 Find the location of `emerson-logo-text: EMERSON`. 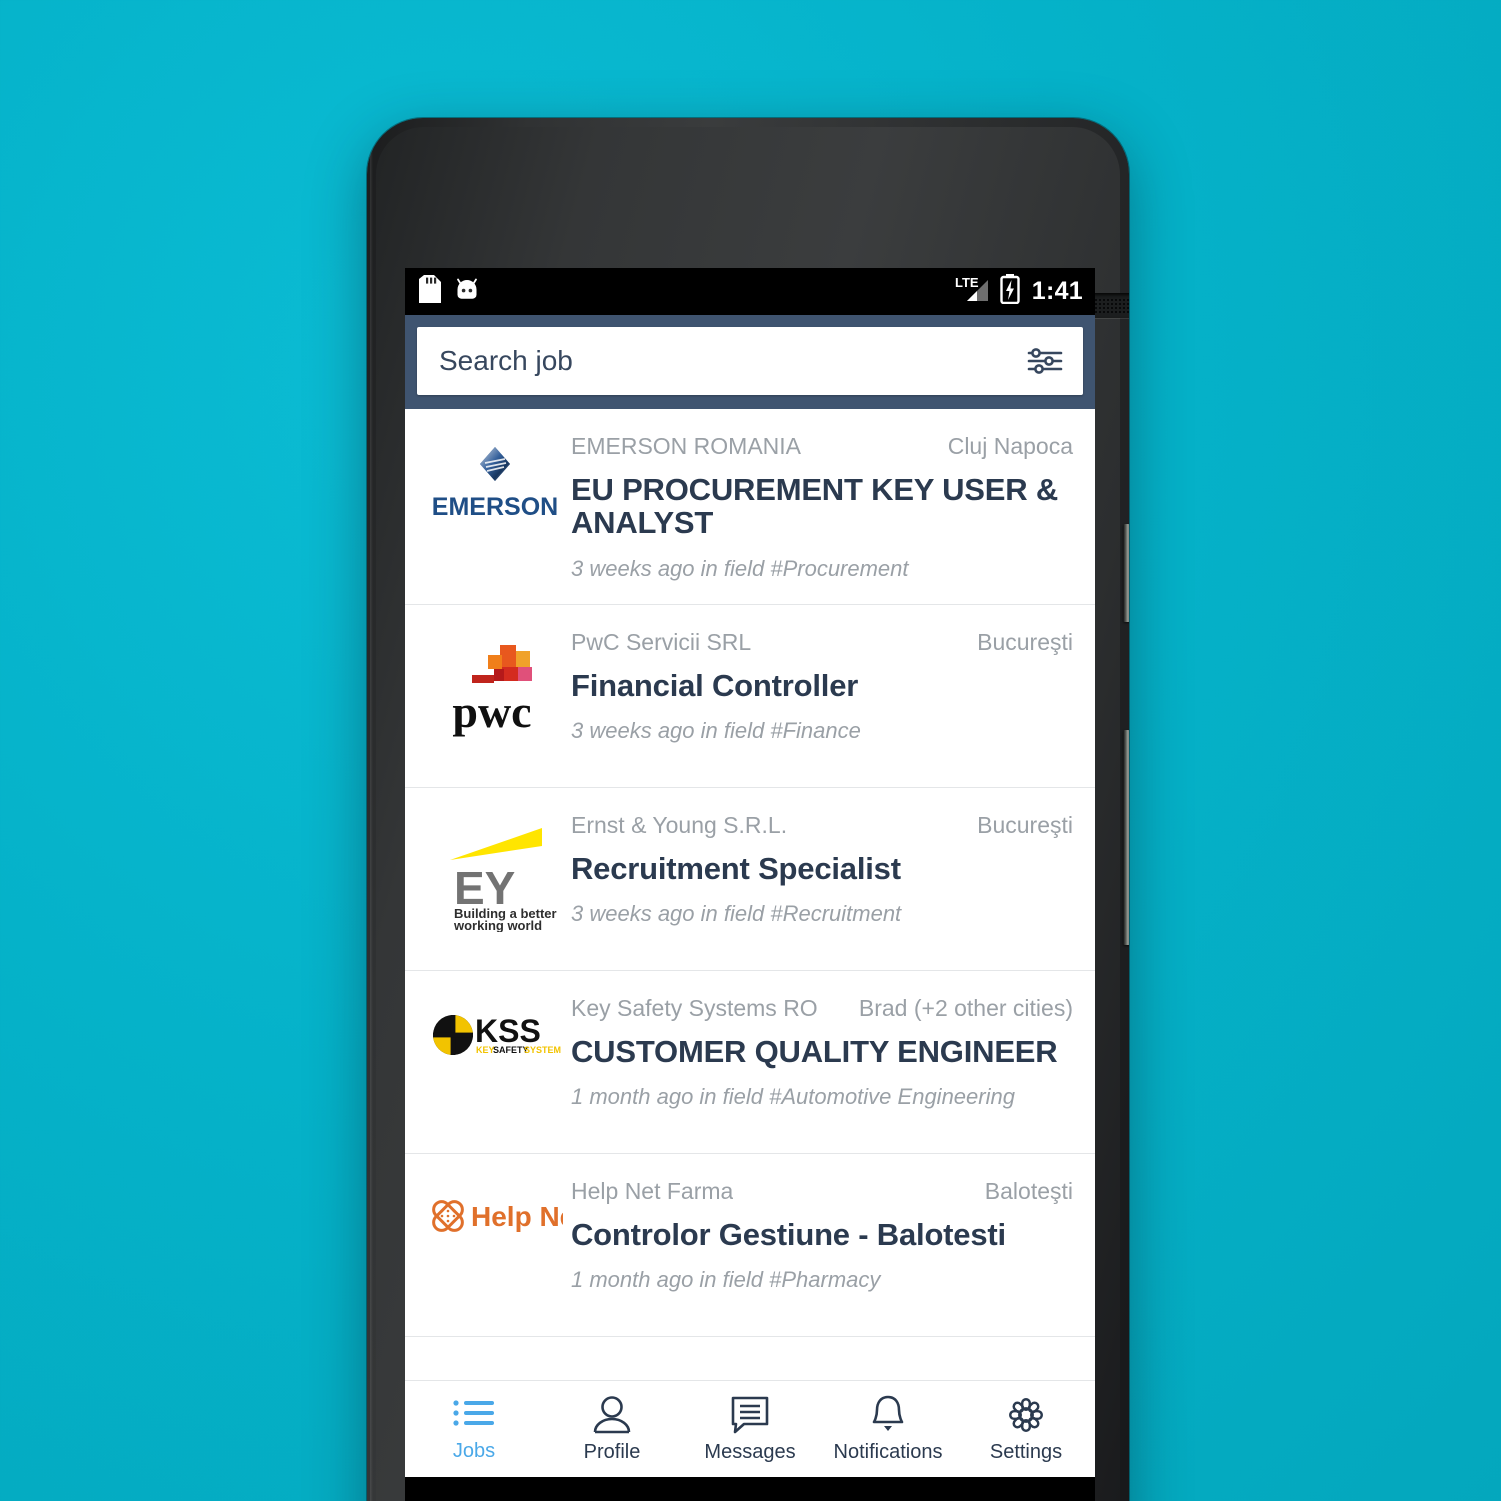

emerson-logo-text: EMERSON is located at coordinates (495, 507).